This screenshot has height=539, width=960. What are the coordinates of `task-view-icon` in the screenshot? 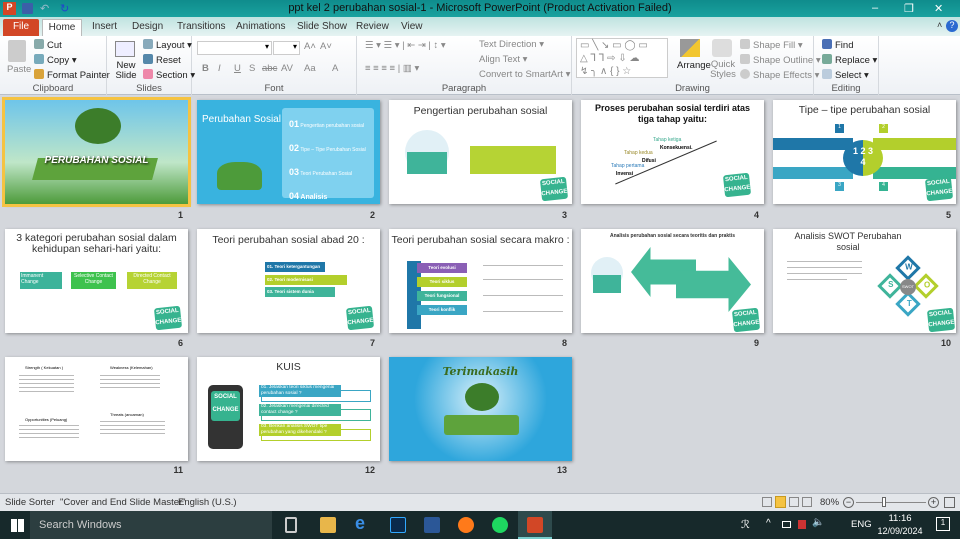 It's located at (291, 525).